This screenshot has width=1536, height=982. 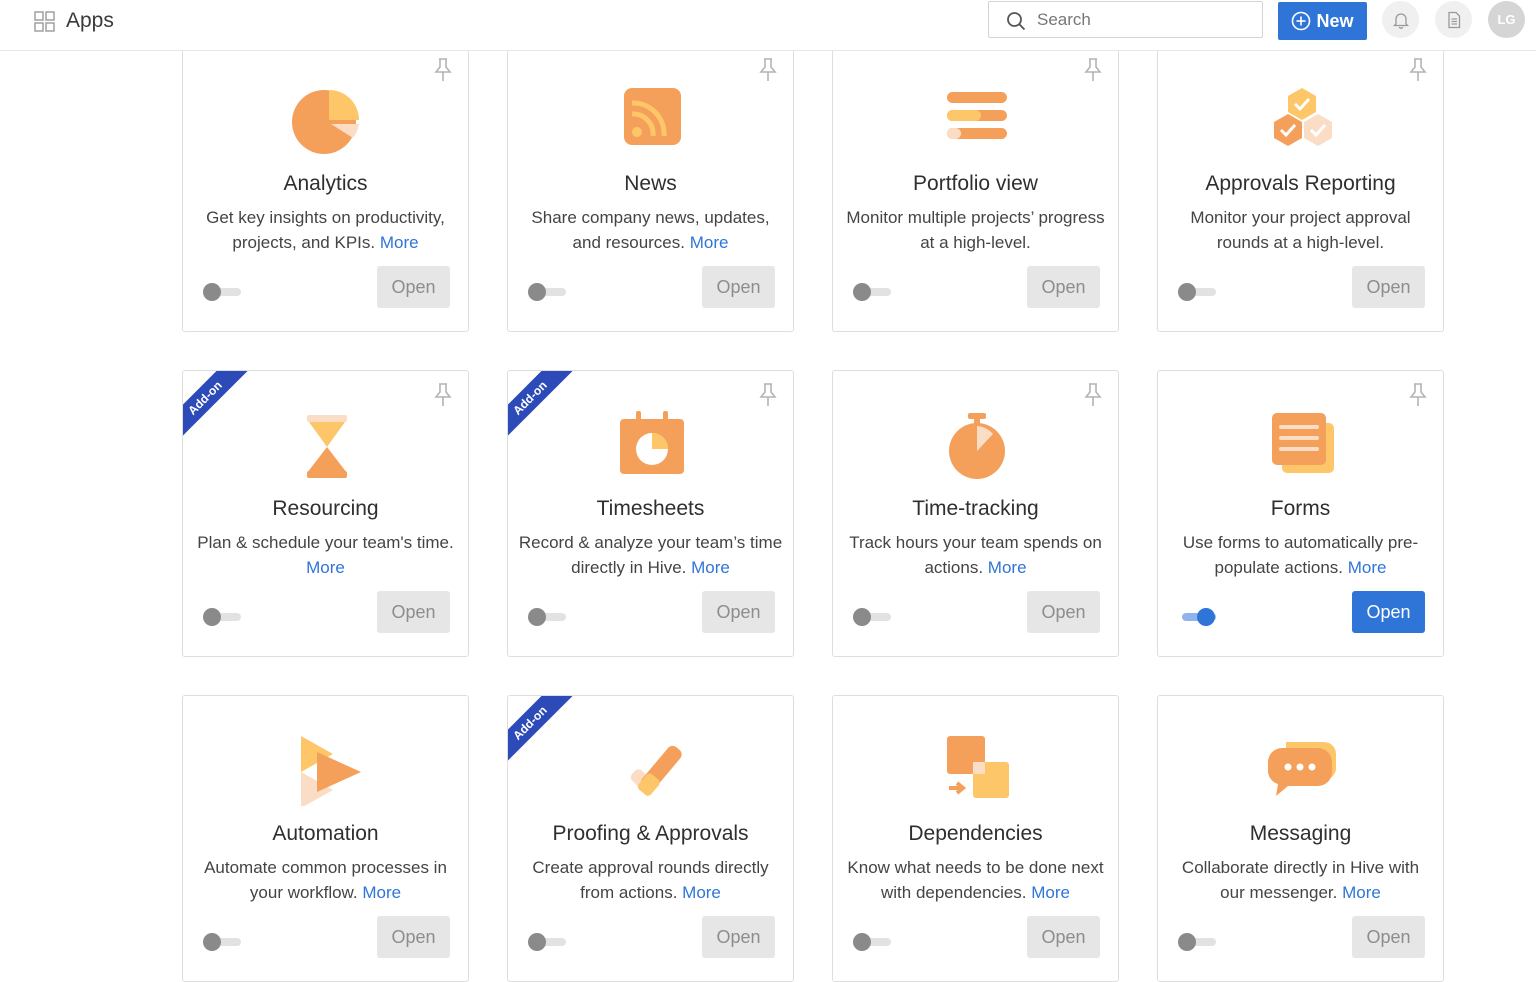 I want to click on notifications-button, so click(x=1400, y=19).